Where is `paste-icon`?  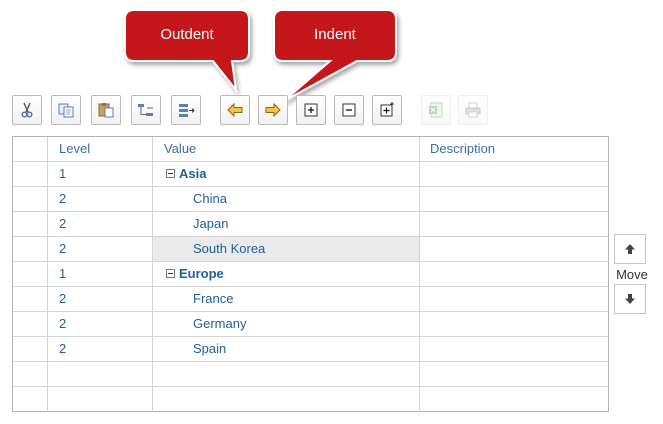 paste-icon is located at coordinates (106, 110).